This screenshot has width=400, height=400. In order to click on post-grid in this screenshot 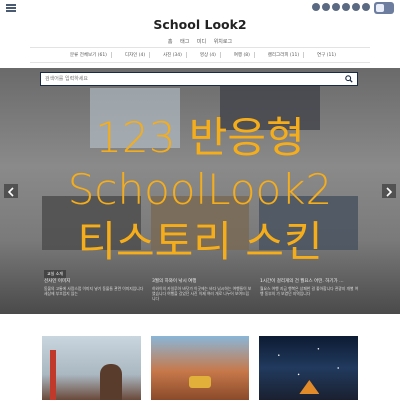, I will do `click(200, 368)`.